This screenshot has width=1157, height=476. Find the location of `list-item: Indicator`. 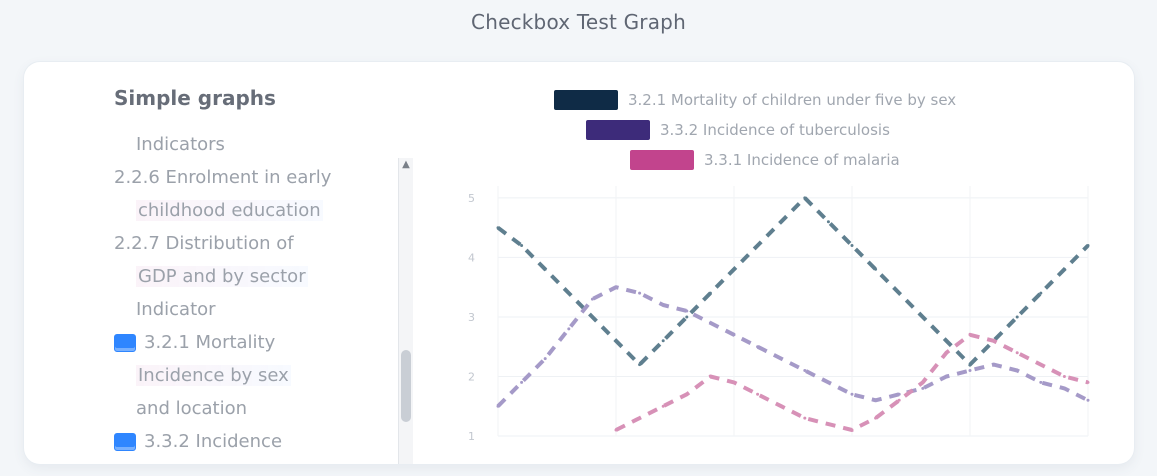

list-item: Indicator is located at coordinates (176, 309).